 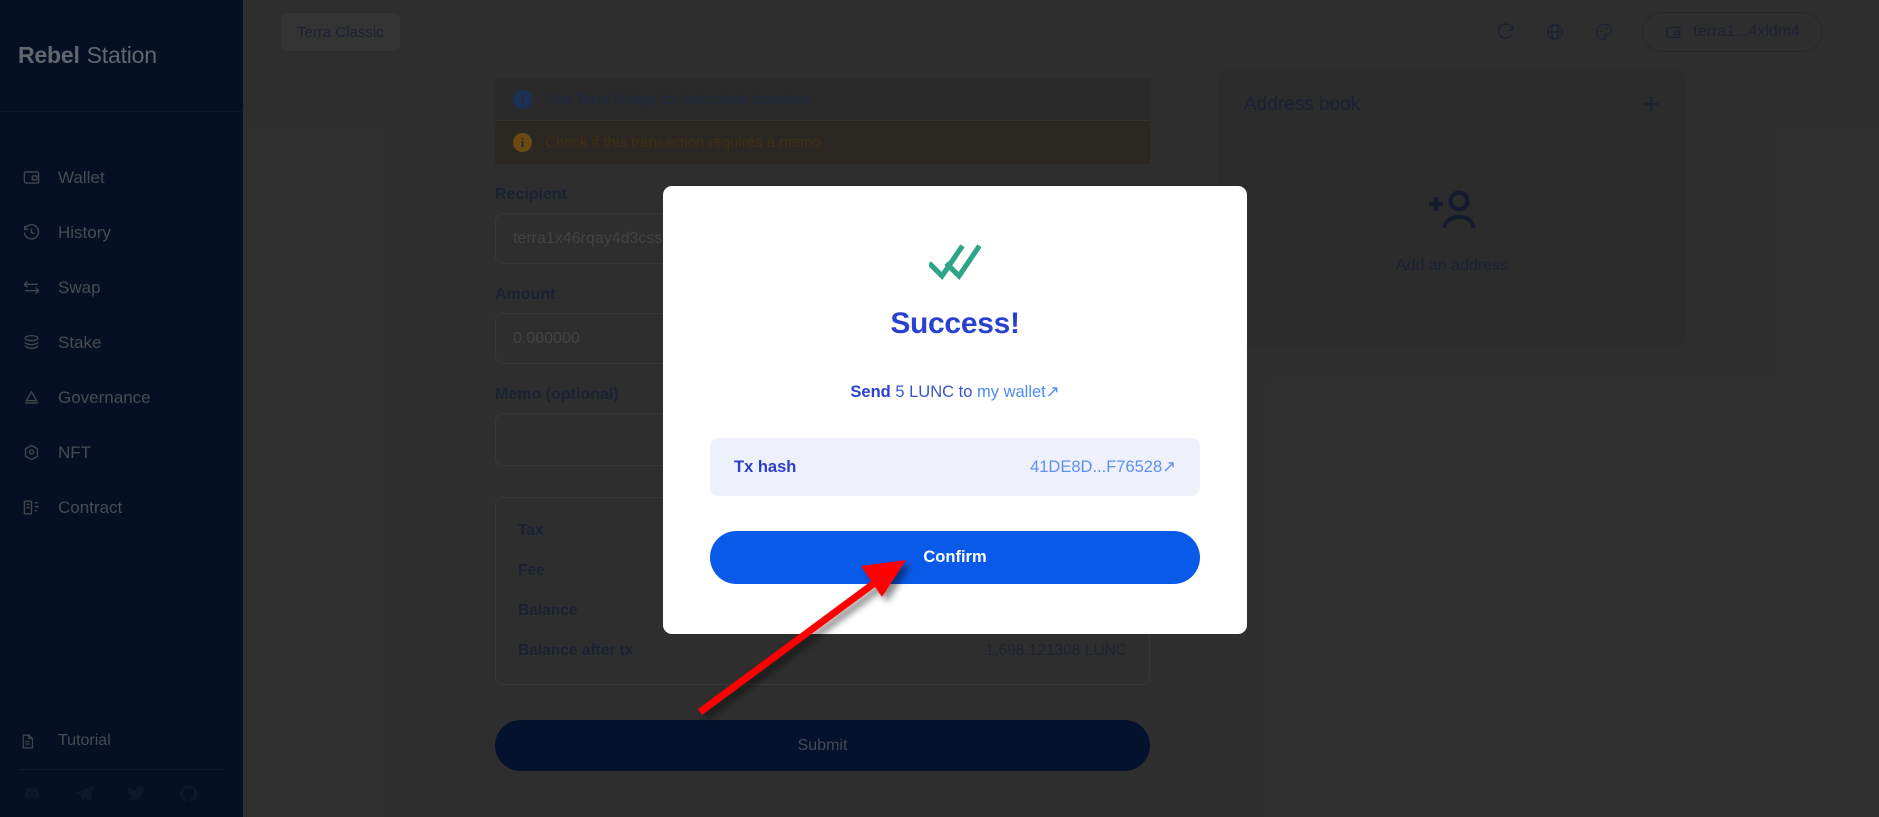 I want to click on modal-action-label: Send, so click(x=870, y=392).